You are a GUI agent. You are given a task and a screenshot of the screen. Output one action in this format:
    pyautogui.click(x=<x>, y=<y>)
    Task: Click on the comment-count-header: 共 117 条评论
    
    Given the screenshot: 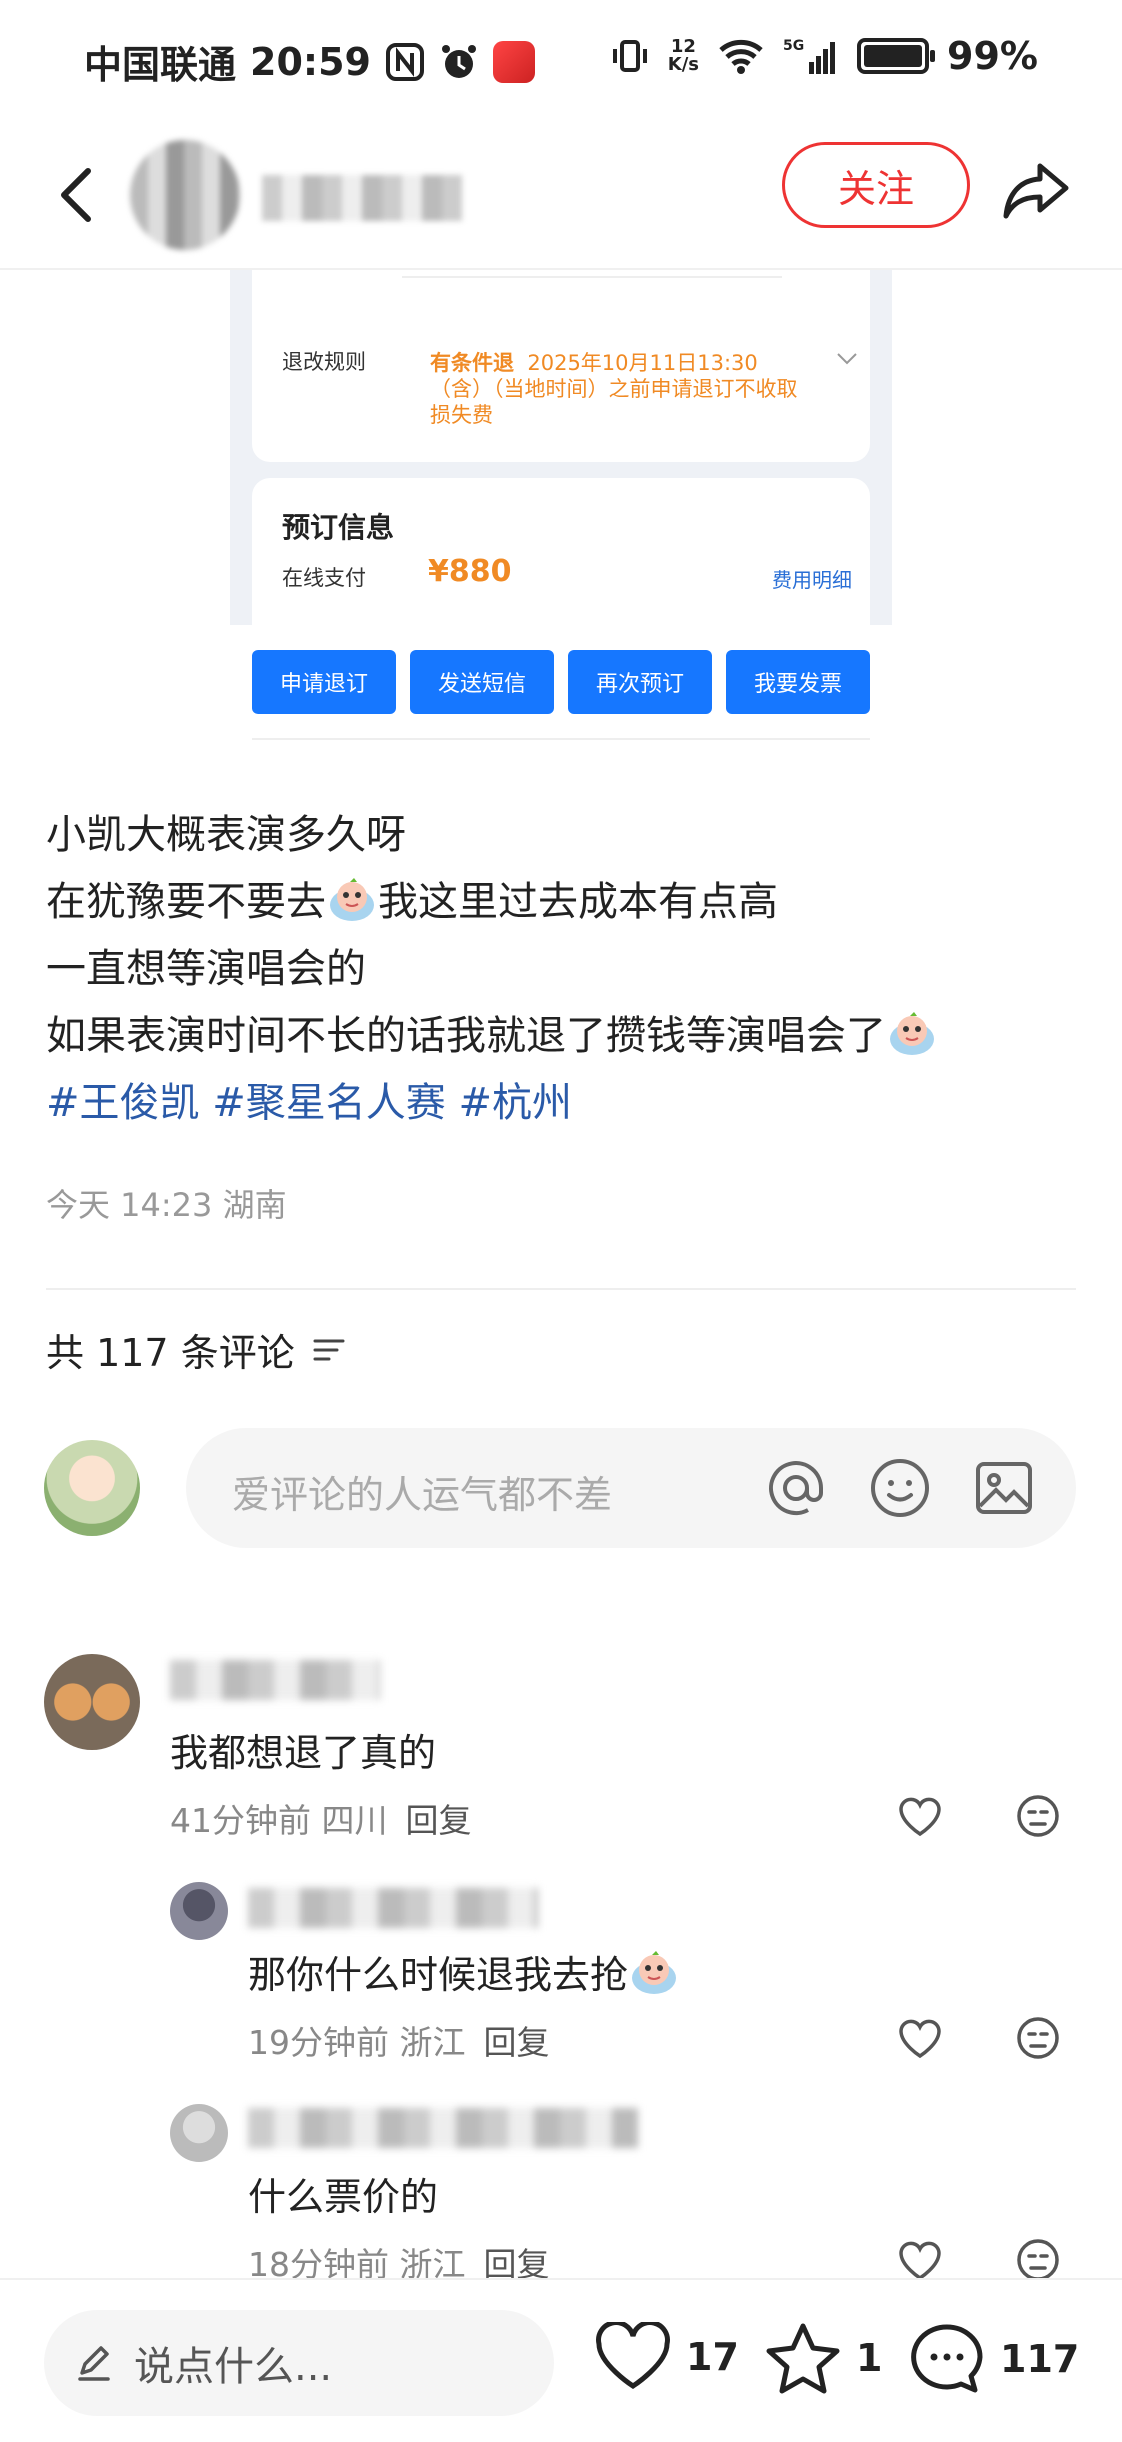 What is the action you would take?
    pyautogui.click(x=196, y=1349)
    